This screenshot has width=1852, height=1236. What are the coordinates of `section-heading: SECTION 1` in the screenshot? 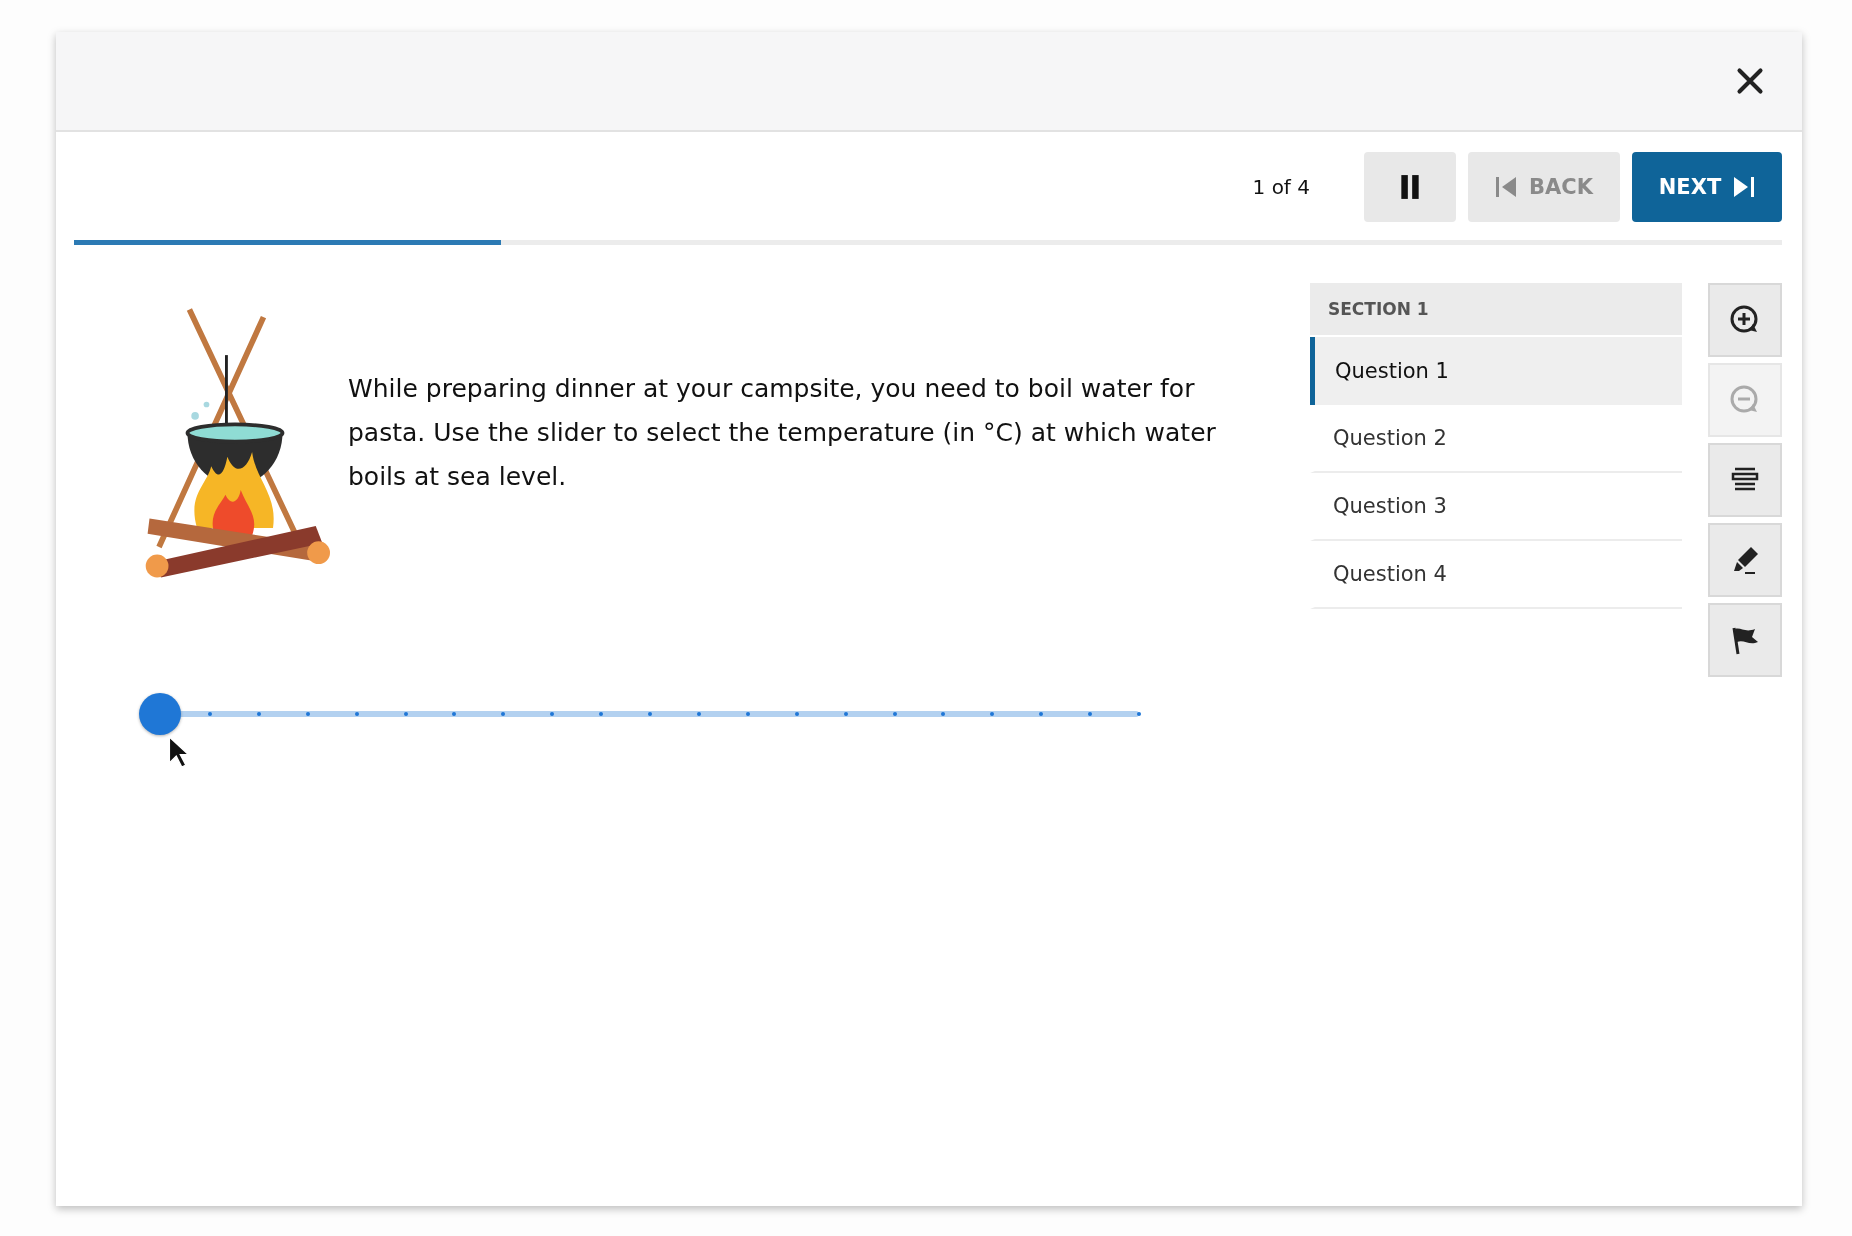 It's located at (1496, 309).